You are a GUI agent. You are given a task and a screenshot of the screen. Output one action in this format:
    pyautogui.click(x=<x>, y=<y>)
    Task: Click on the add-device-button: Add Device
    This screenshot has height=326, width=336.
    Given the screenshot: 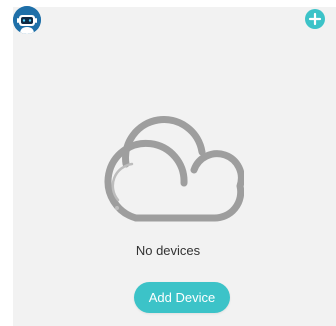 What is the action you would take?
    pyautogui.click(x=182, y=297)
    